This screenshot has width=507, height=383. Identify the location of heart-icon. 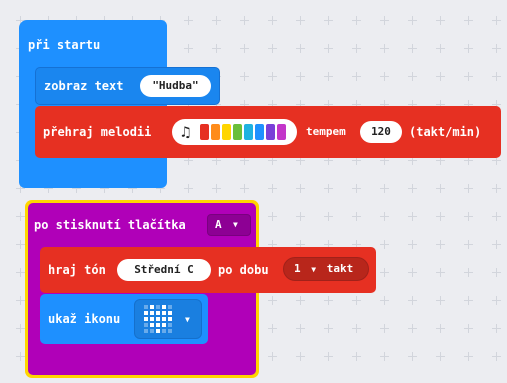
(158, 319).